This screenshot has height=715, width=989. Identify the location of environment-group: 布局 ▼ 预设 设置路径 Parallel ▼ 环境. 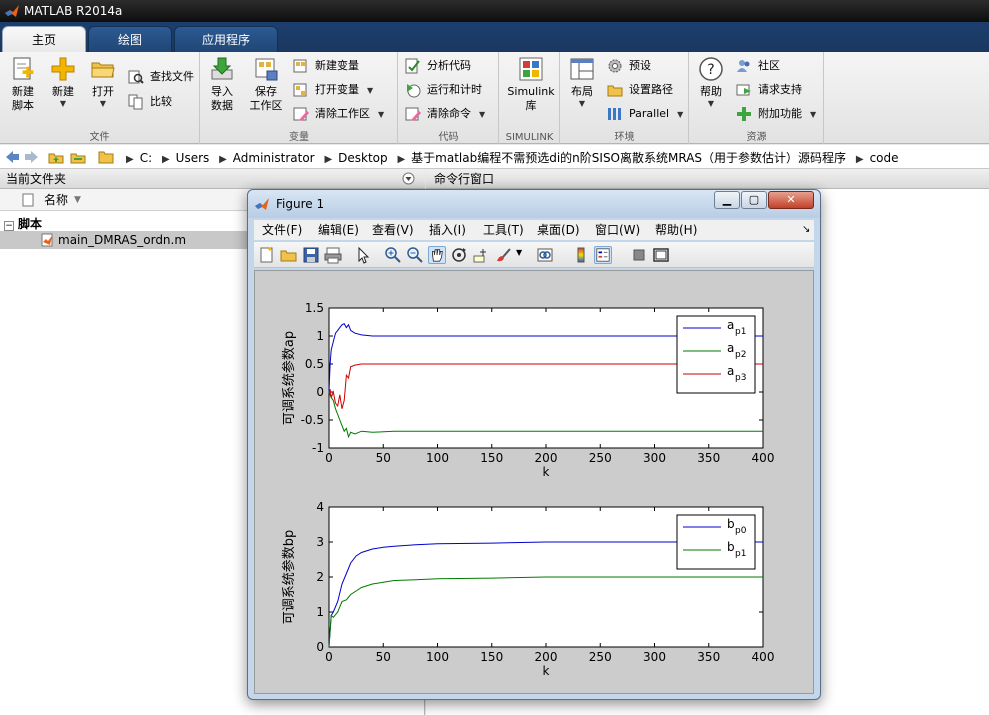
(625, 98).